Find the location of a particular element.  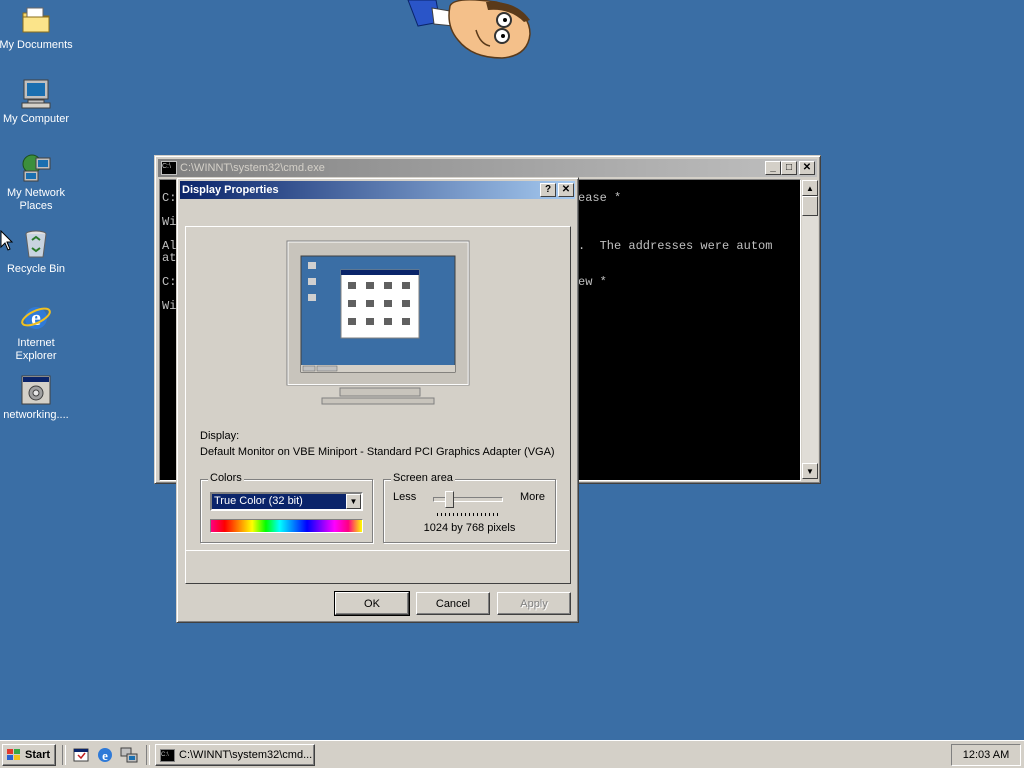

cmd-titlebar: C:\ C:\WINNT\system32\cmd.exe _ □ ✕ is located at coordinates (487, 168).